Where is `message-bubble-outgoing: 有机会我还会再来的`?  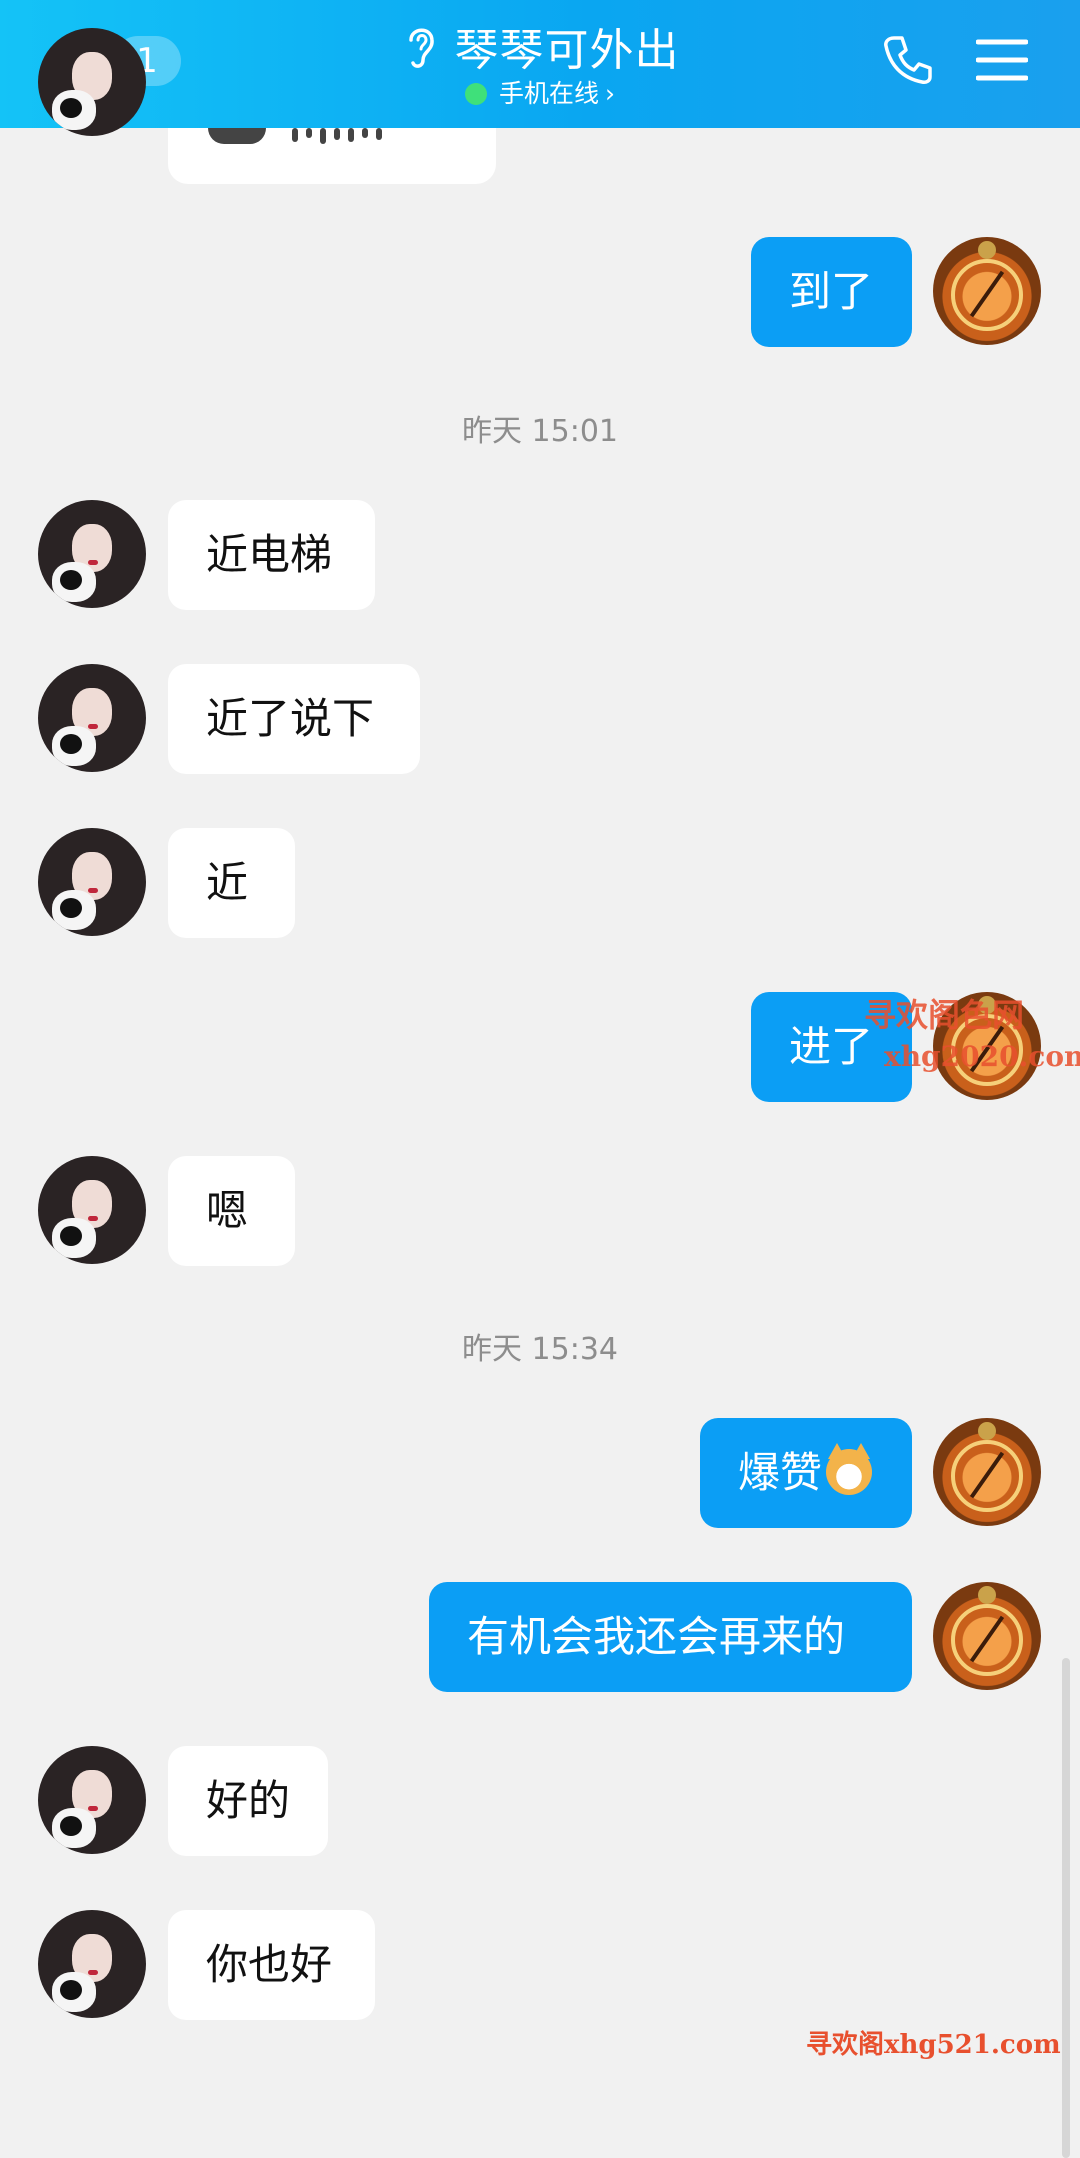 message-bubble-outgoing: 有机会我还会再来的 is located at coordinates (670, 1637).